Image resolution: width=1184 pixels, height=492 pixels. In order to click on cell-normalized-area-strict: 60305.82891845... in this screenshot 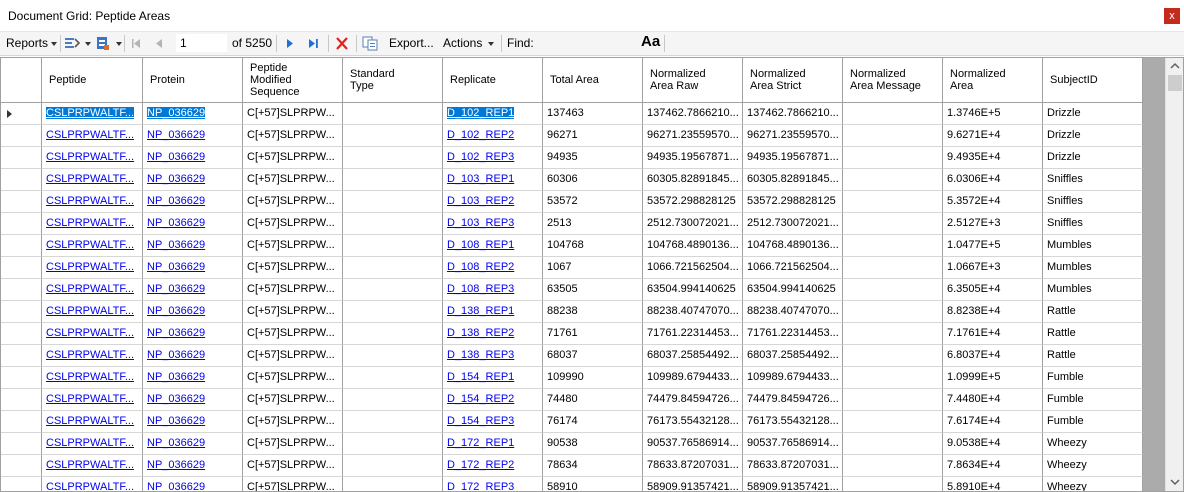, I will do `click(793, 180)`.